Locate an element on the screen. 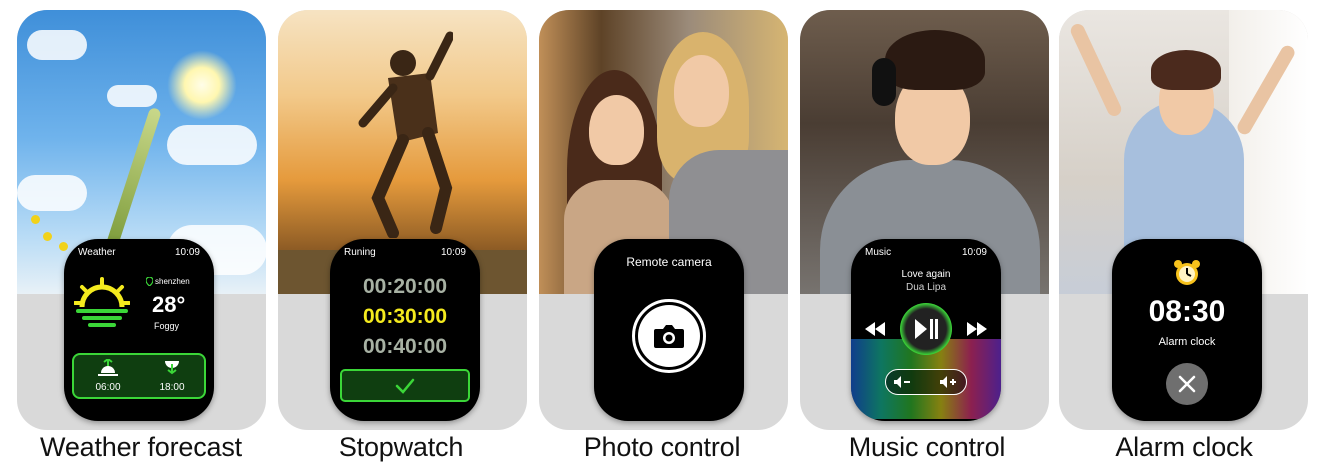 The height and width of the screenshot is (466, 1324). watch-title: Weather is located at coordinates (97, 252).